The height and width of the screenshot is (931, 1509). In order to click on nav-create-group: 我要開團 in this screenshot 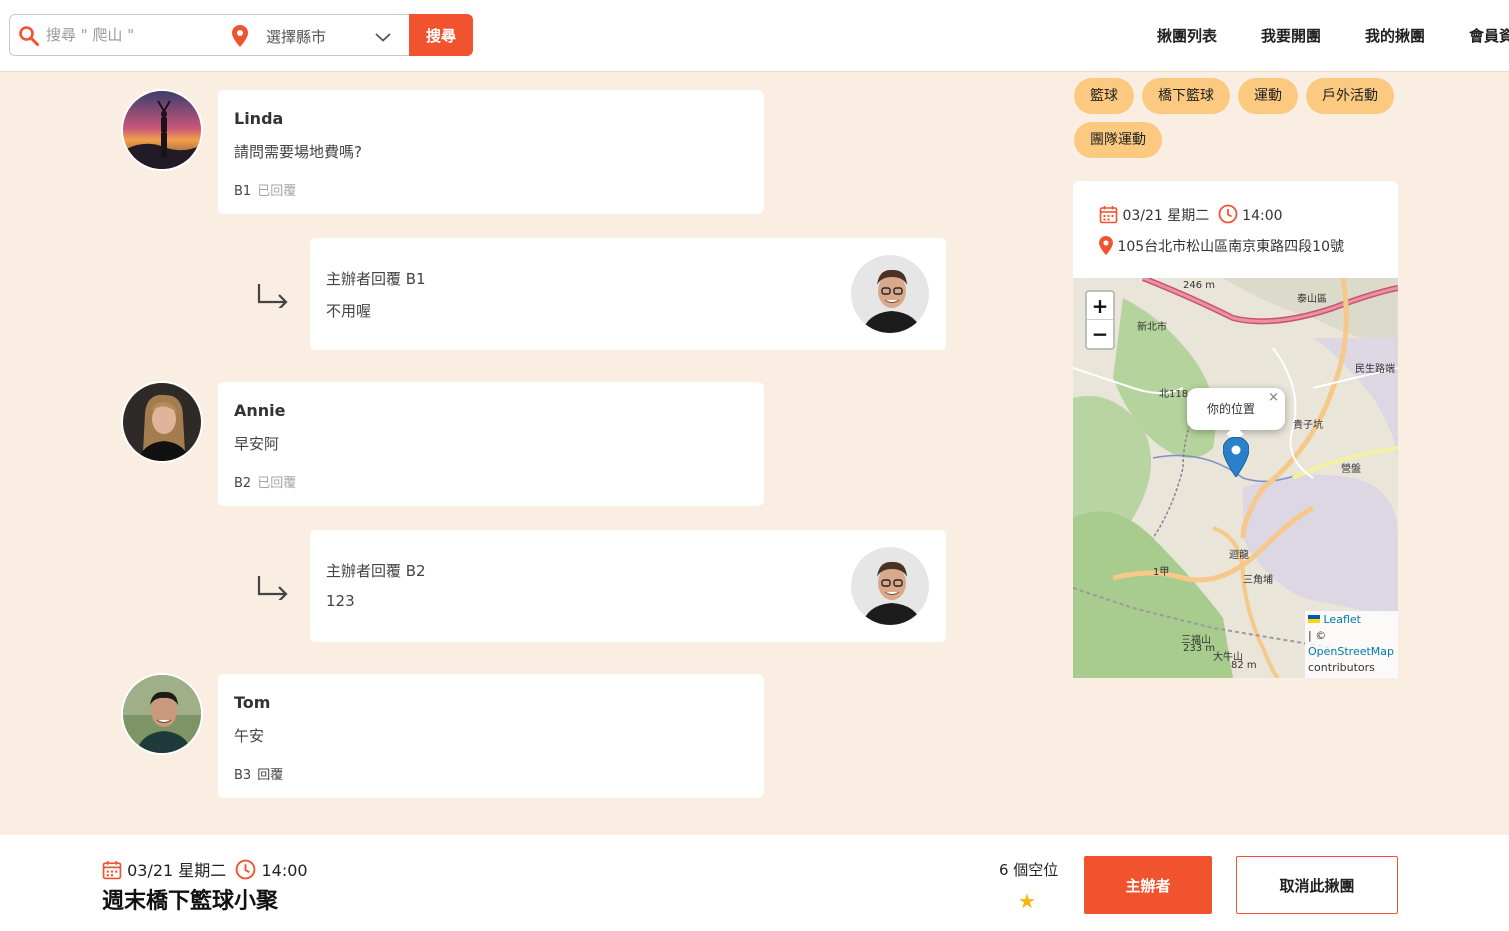, I will do `click(1291, 35)`.